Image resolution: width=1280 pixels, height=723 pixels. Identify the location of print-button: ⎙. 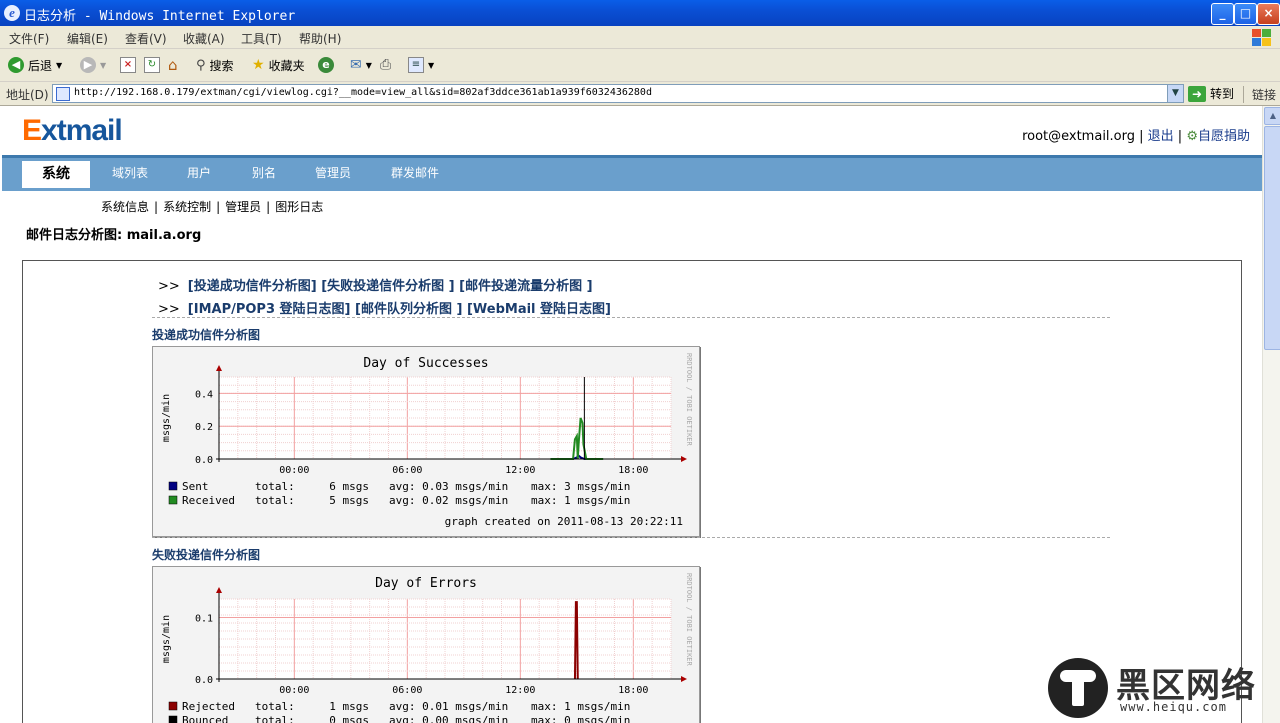
(385, 65).